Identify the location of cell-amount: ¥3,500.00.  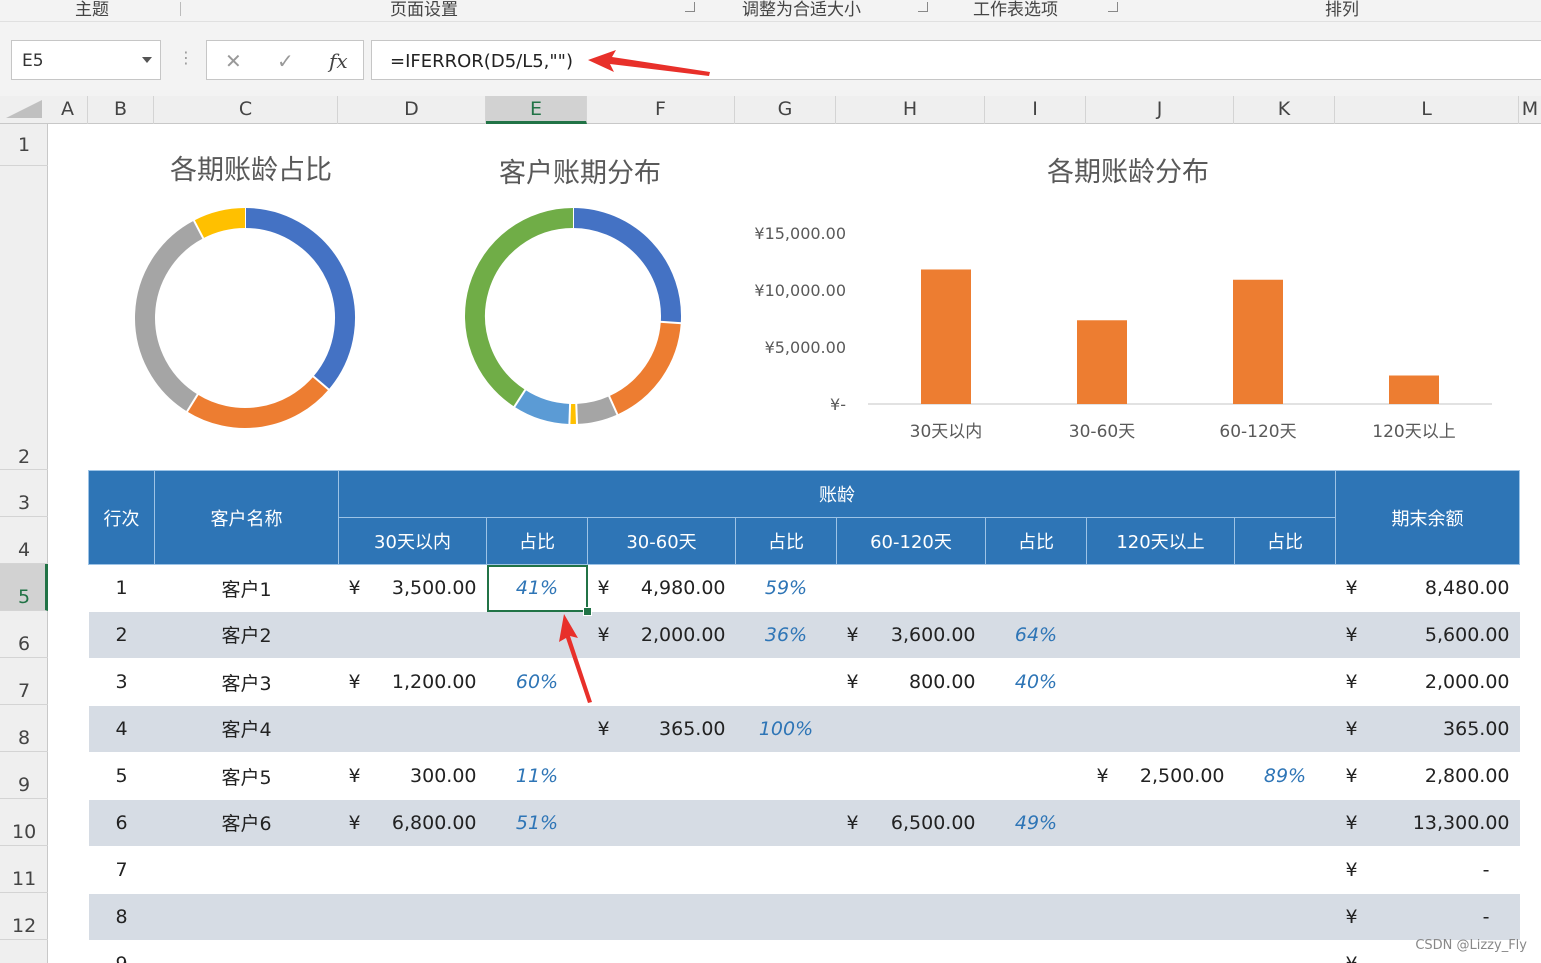
(413, 588).